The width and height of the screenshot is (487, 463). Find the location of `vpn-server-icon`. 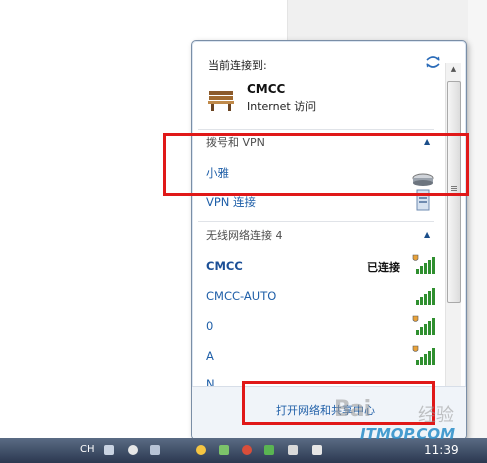

vpn-server-icon is located at coordinates (423, 200).